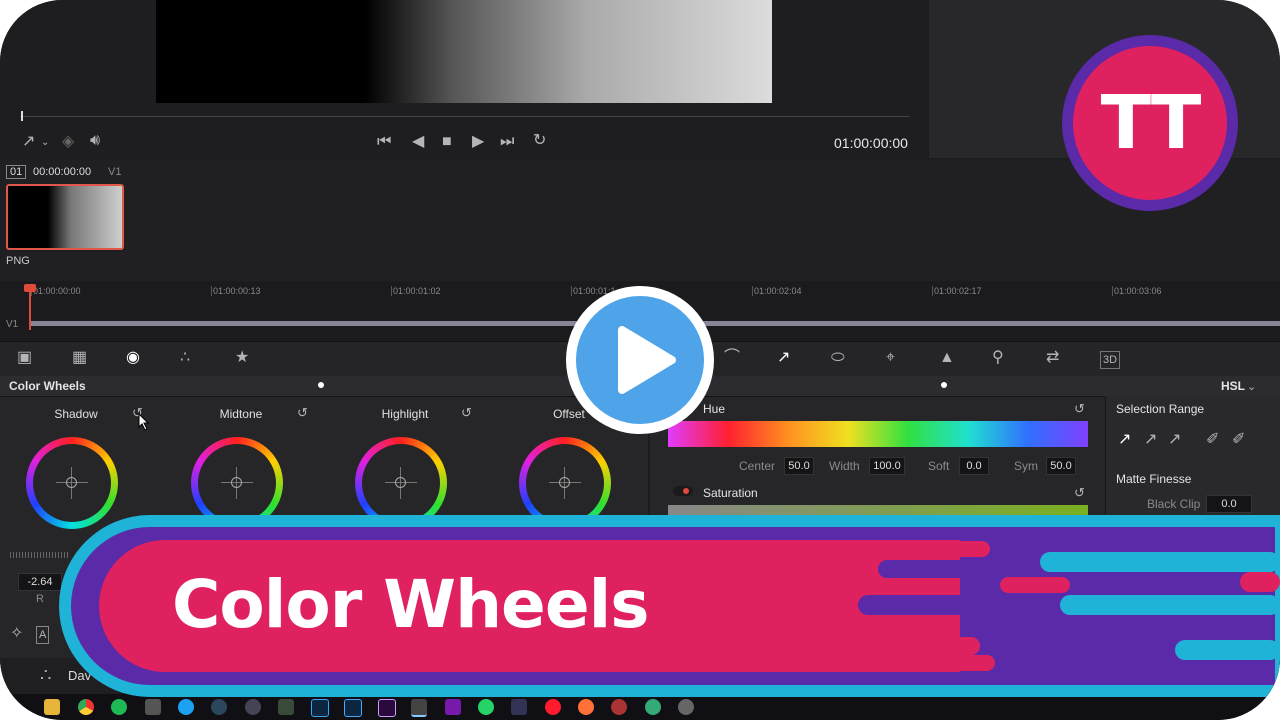 This screenshot has width=1280, height=720. I want to click on mouse-cursor-icon, so click(144, 422).